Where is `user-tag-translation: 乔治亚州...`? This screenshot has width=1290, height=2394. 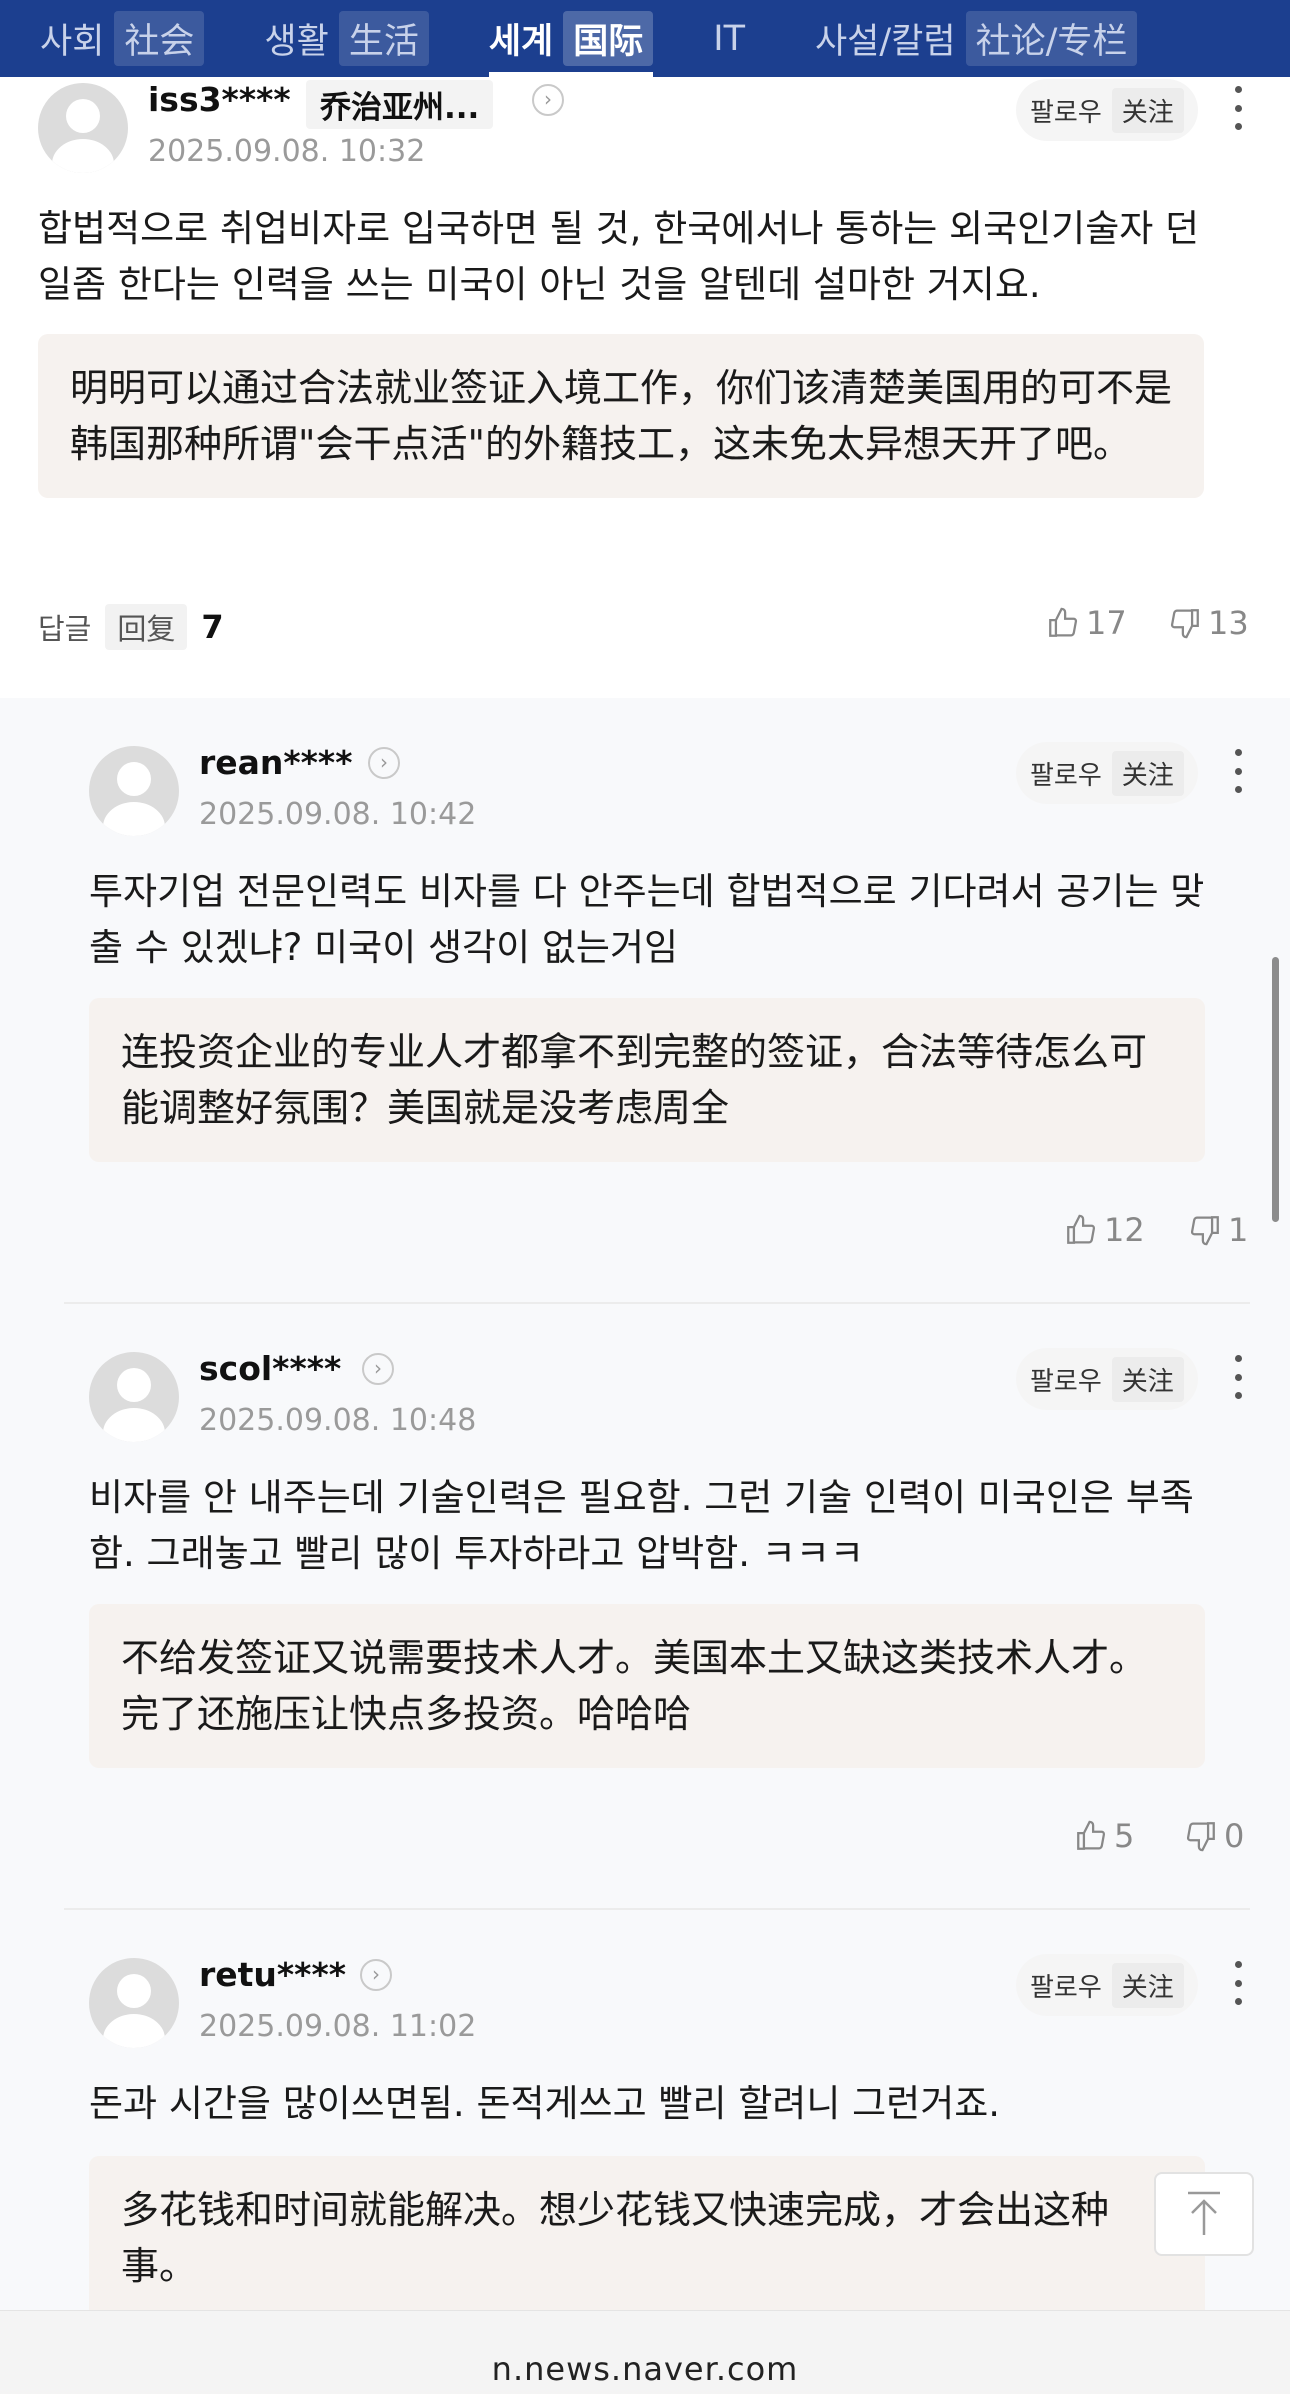
user-tag-translation: 乔治亚州... is located at coordinates (400, 104).